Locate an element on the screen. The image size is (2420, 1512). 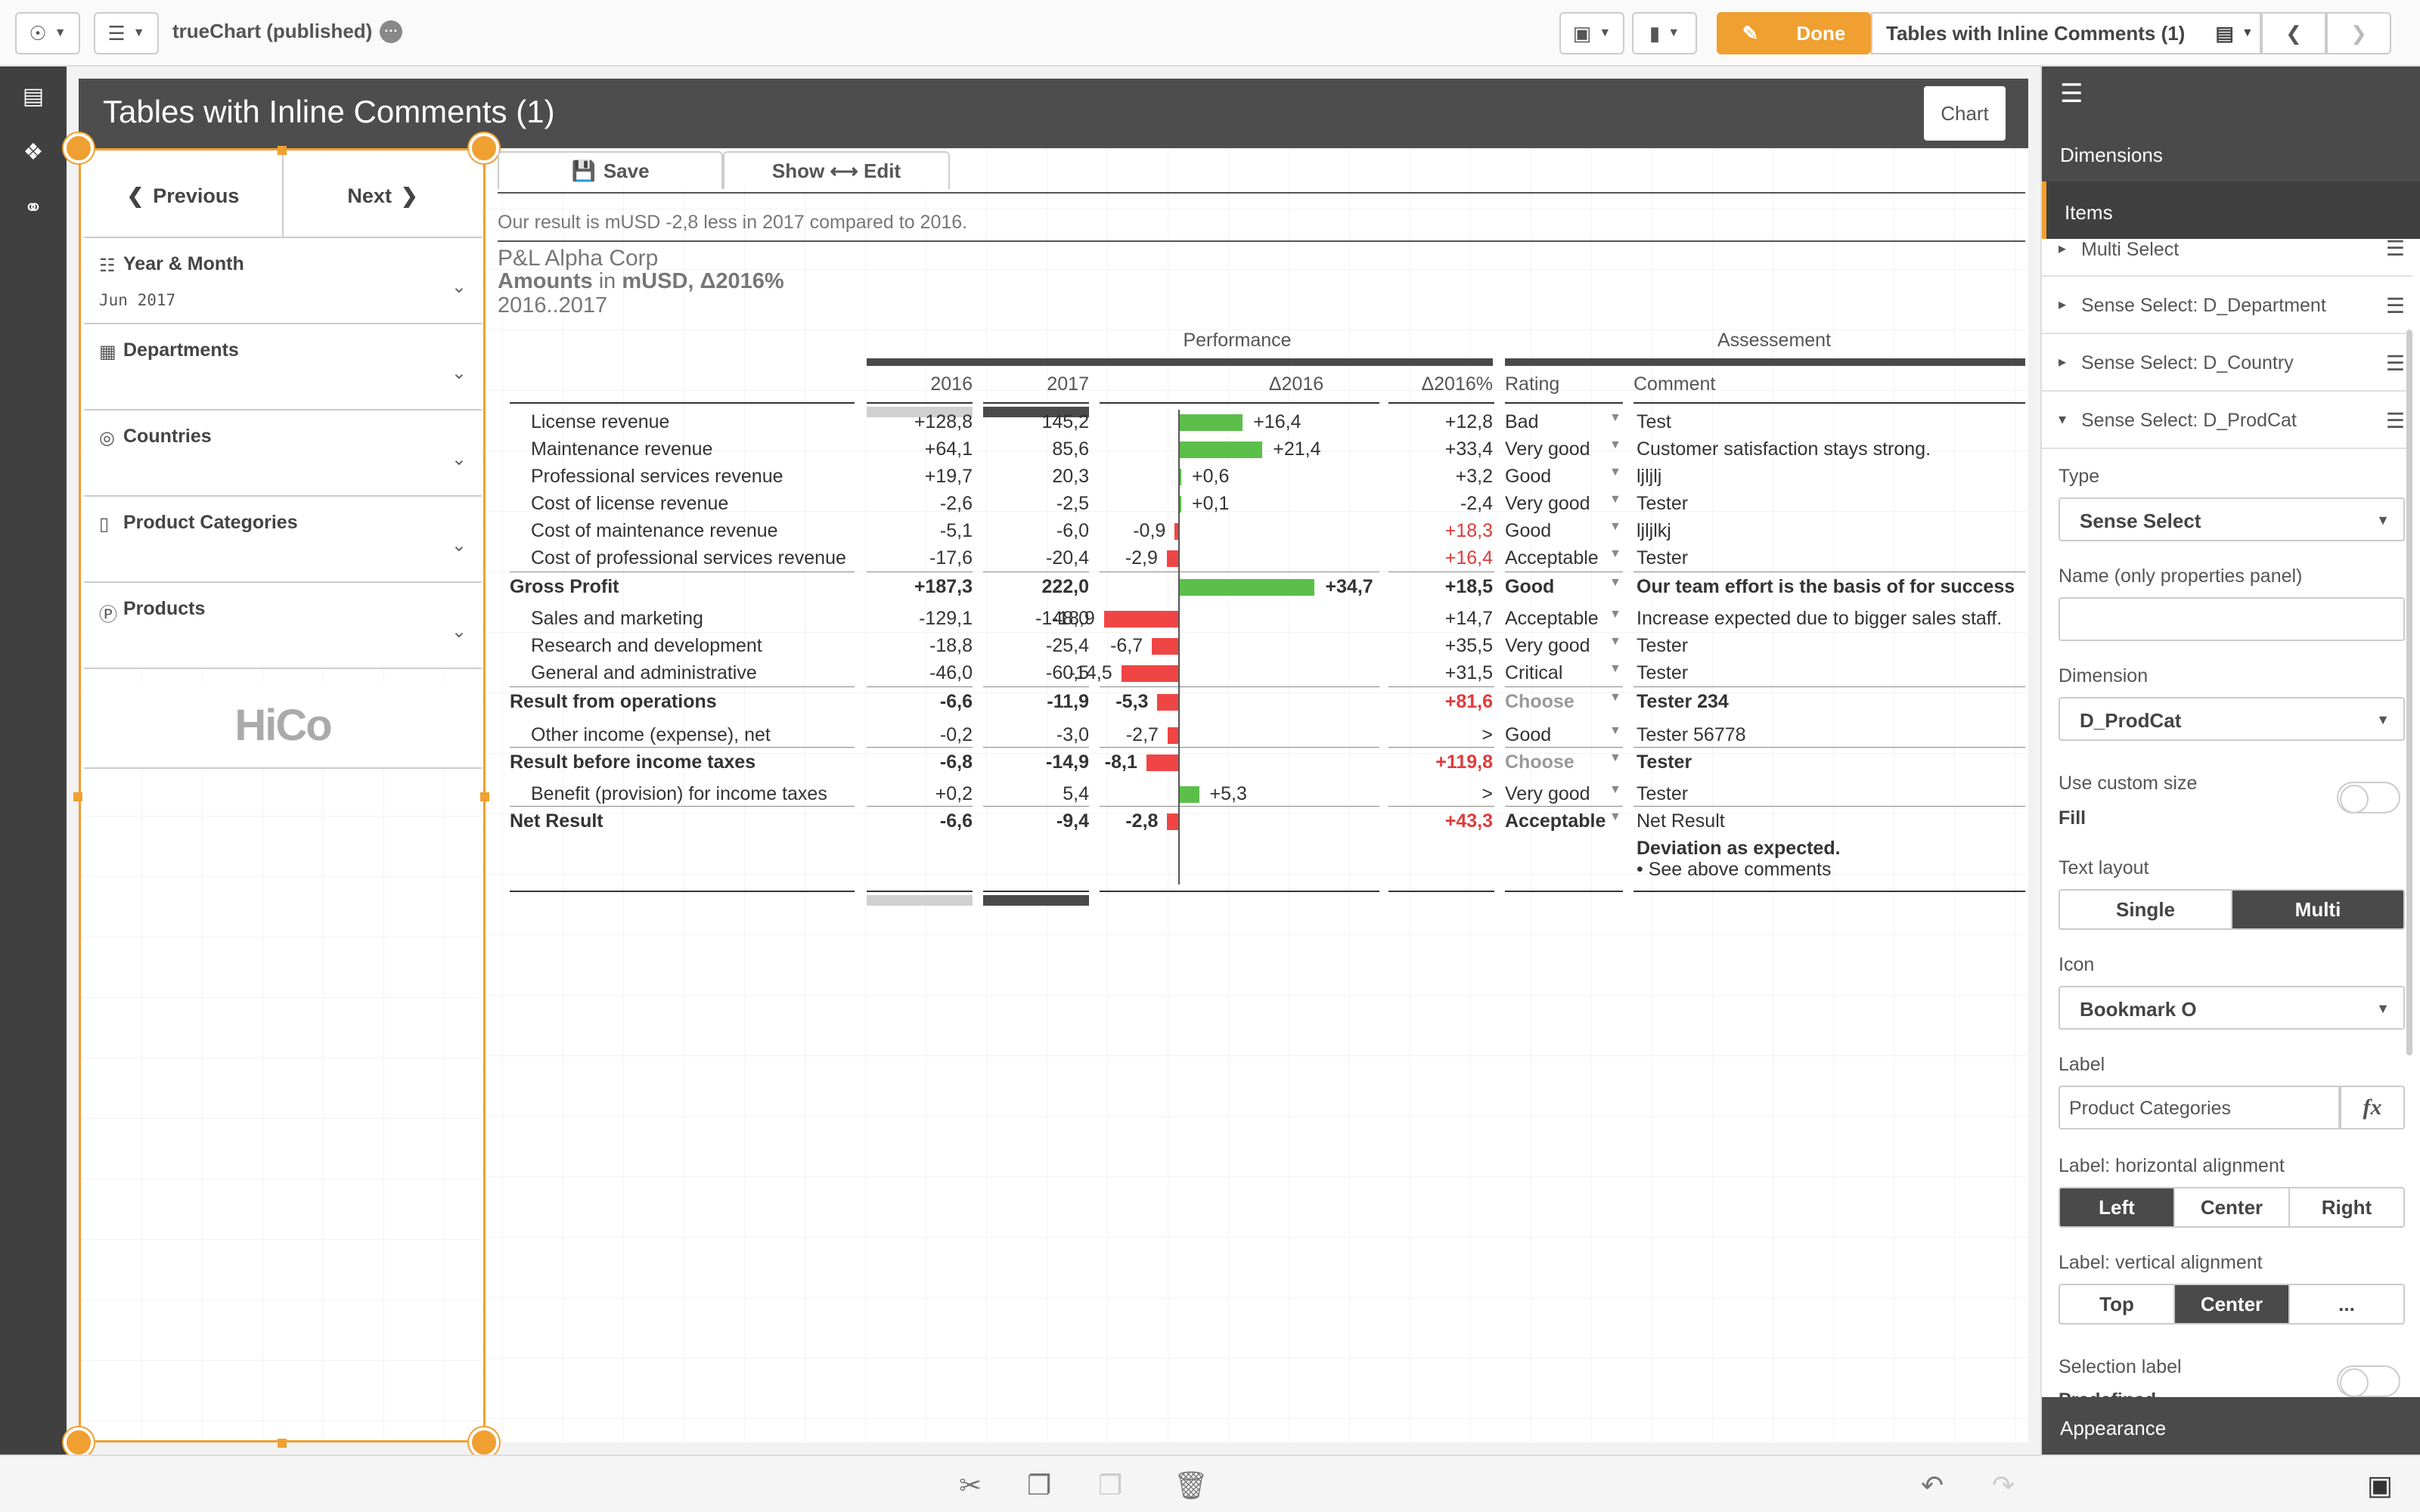
filter-products: Ⓟ Products ⌄ is located at coordinates (283, 626).